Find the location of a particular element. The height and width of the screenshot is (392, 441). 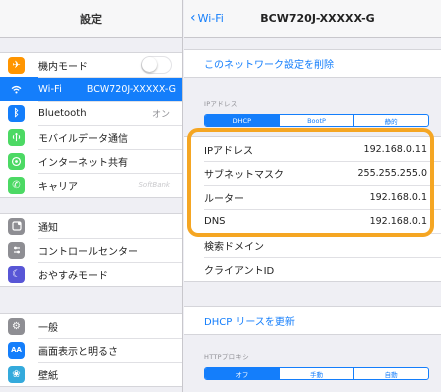

proxy-section-label: HTTPプロキシ is located at coordinates (227, 357).